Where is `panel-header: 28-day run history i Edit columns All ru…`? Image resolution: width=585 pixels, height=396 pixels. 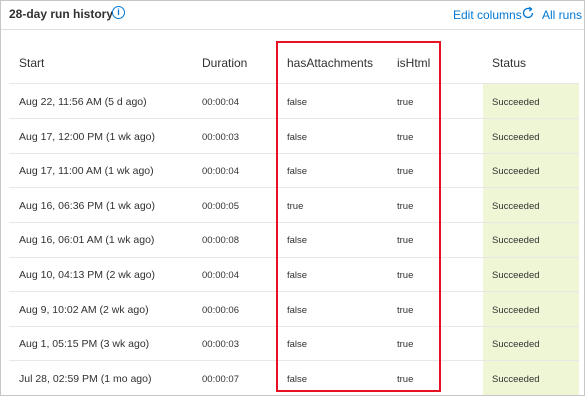 panel-header: 28-day run history i Edit columns All ru… is located at coordinates (292, 15).